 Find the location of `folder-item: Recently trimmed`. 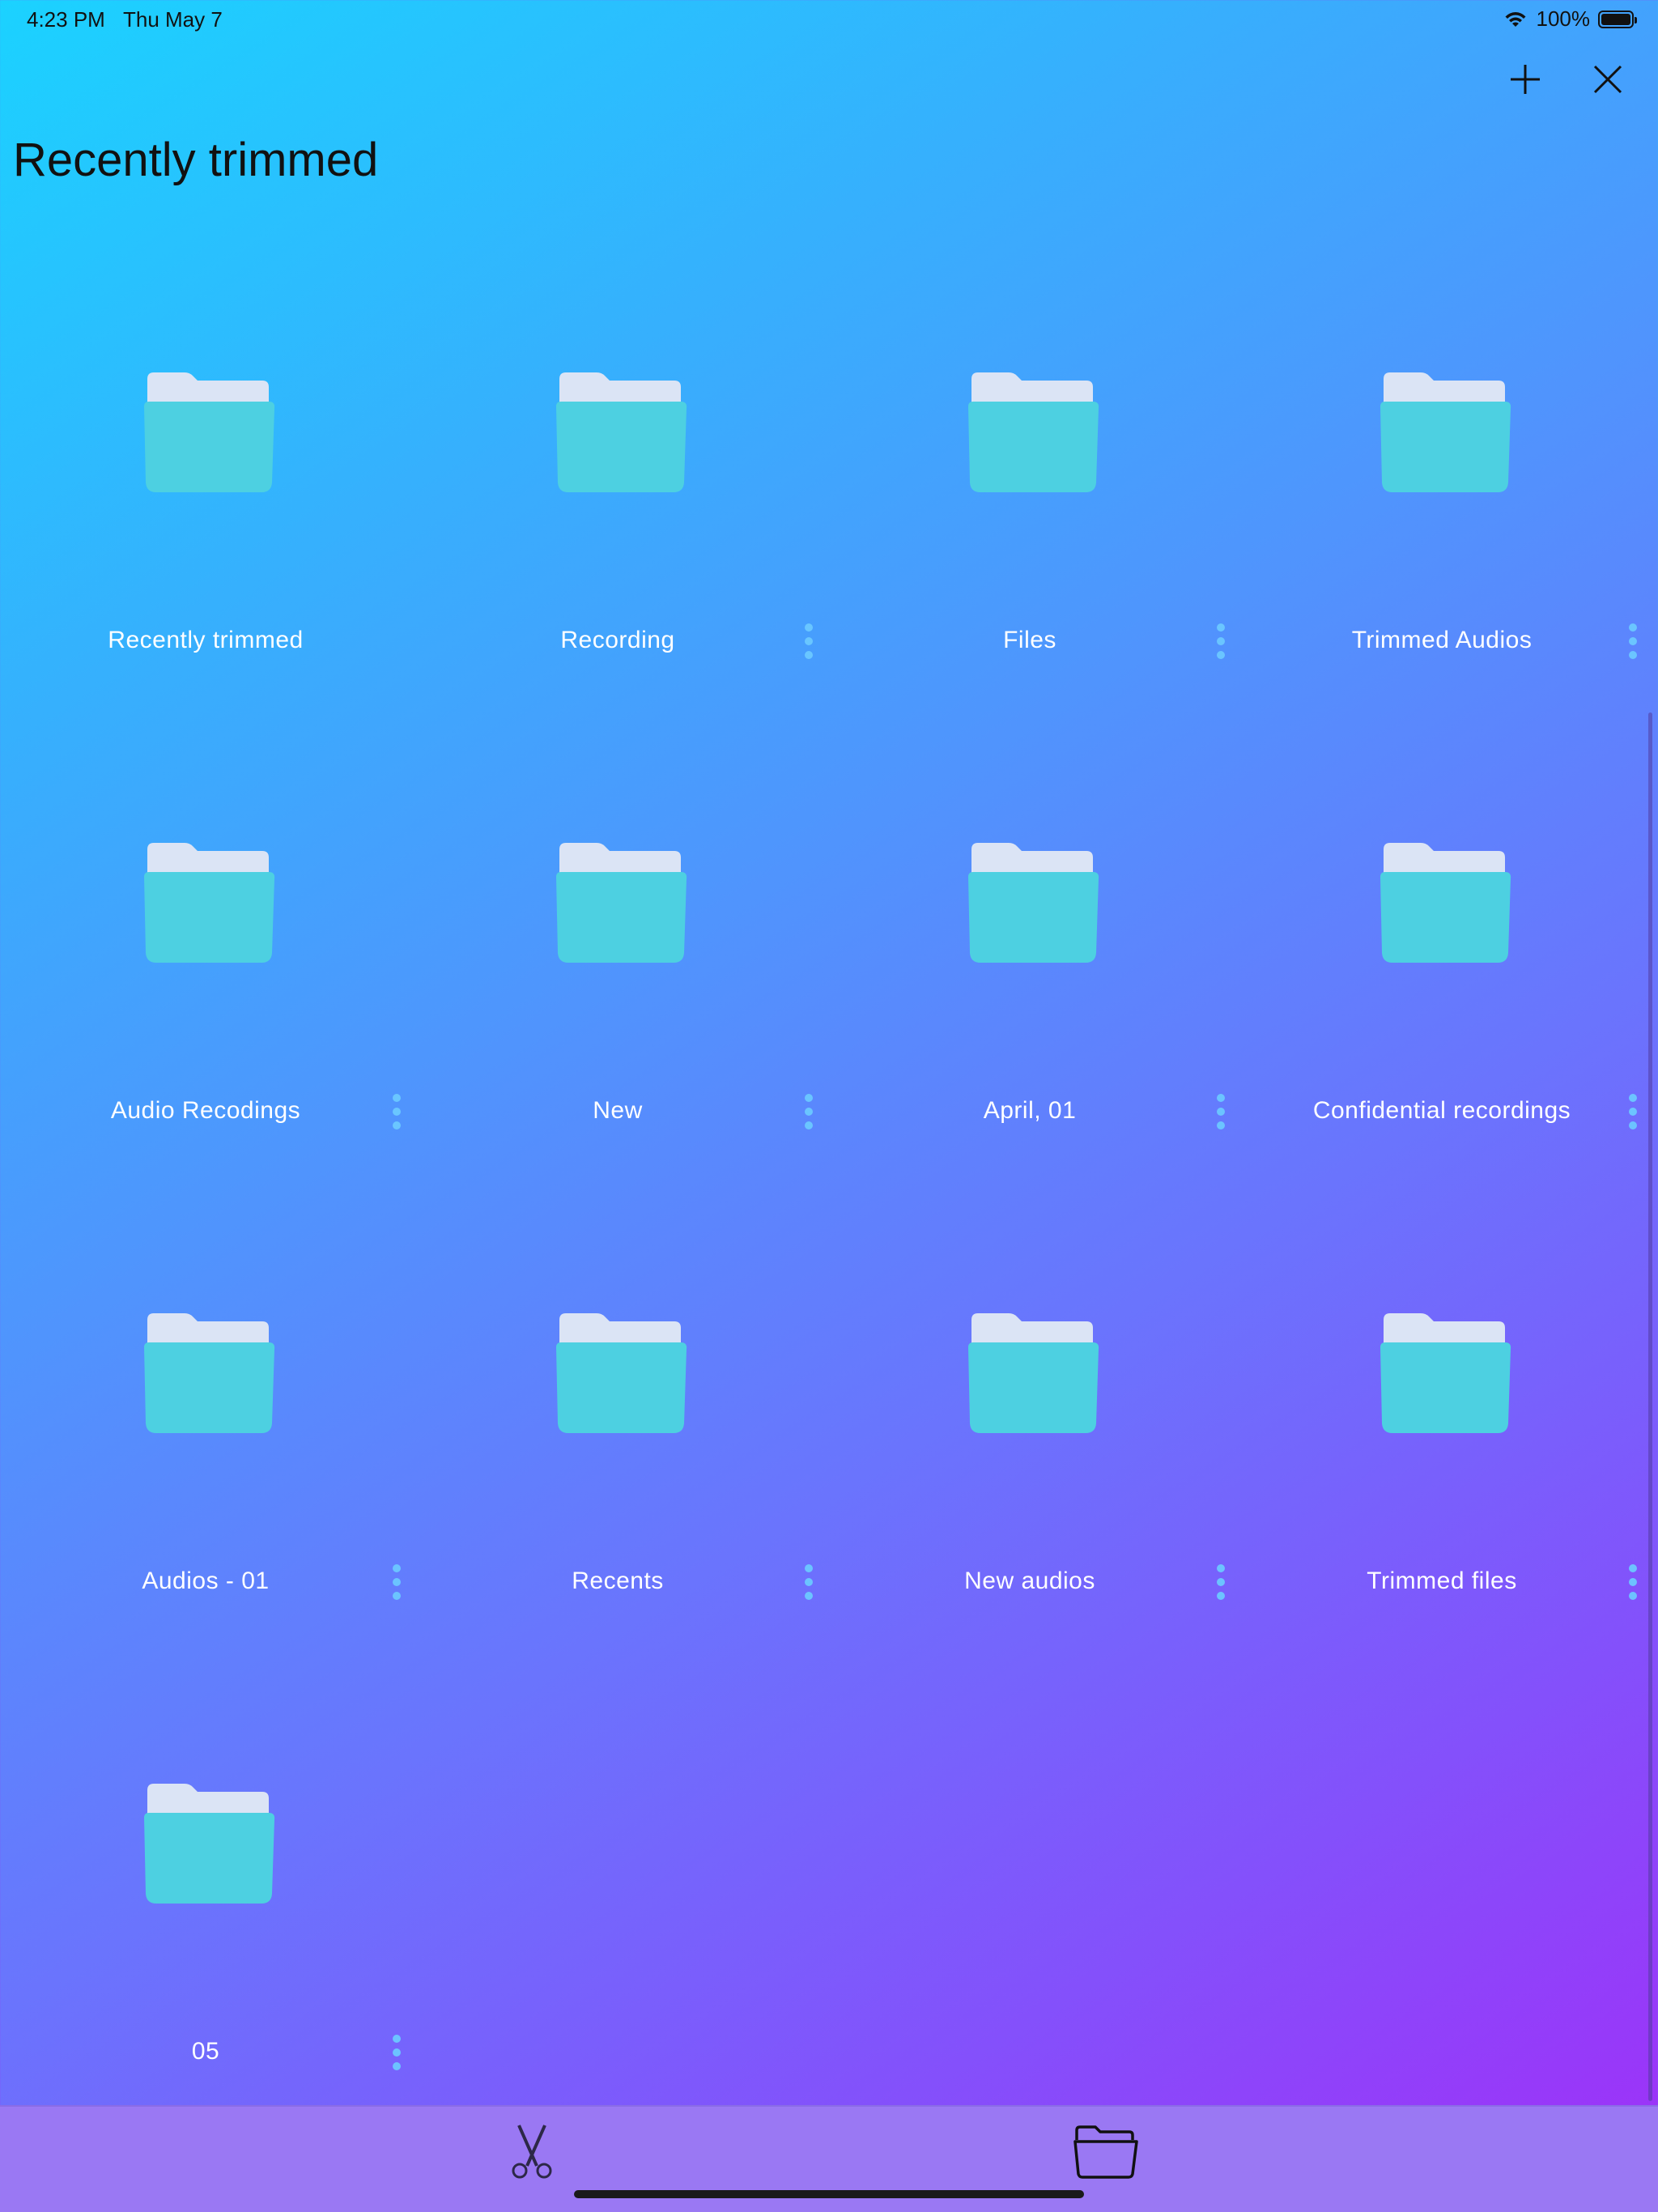

folder-item: Recently trimmed is located at coordinates (206, 326).